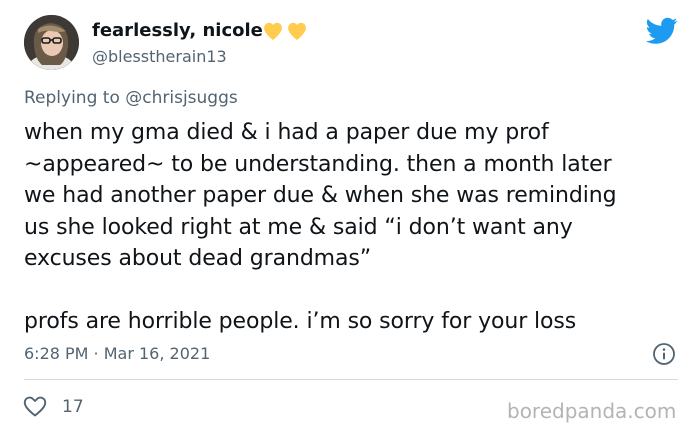 Image resolution: width=700 pixels, height=433 pixels. What do you see at coordinates (351, 379) in the screenshot?
I see `divider` at bounding box center [351, 379].